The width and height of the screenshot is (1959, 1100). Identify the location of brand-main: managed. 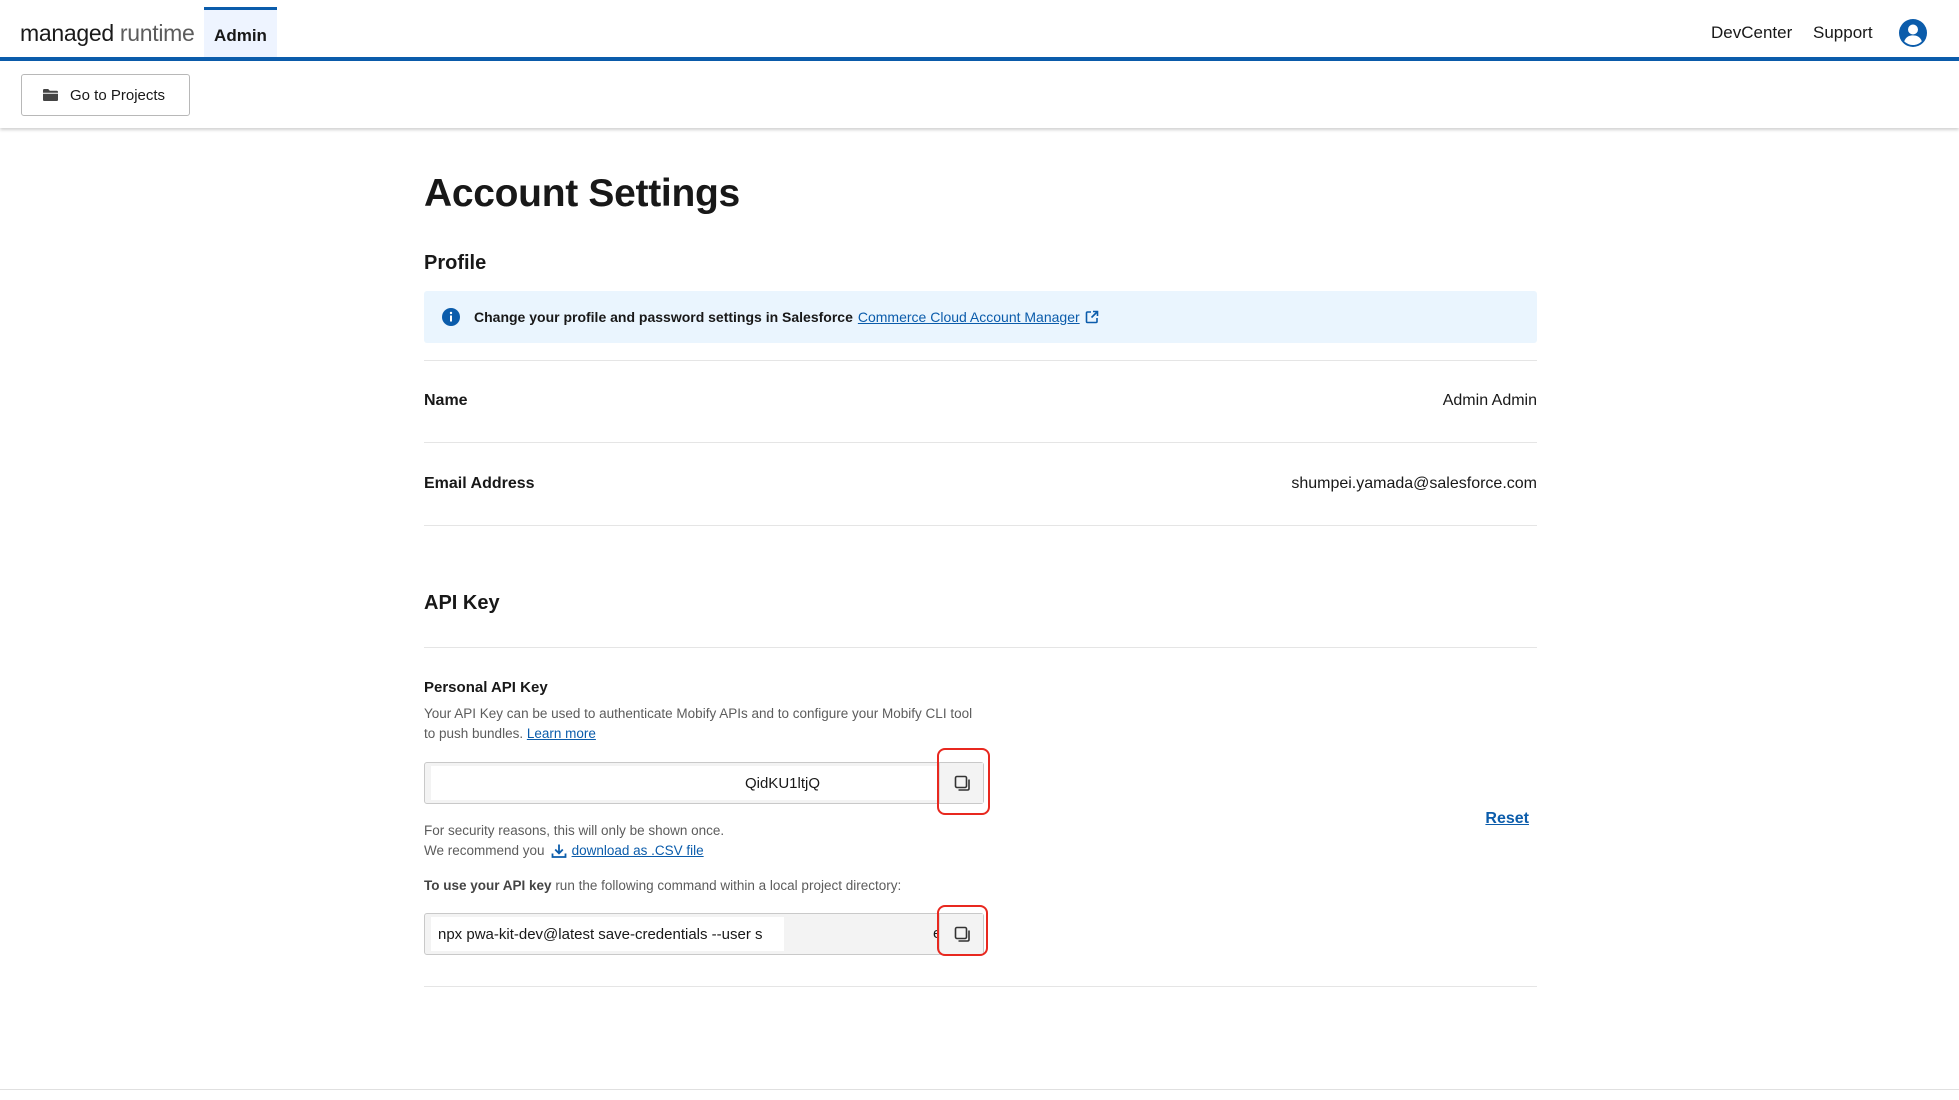
(67, 33).